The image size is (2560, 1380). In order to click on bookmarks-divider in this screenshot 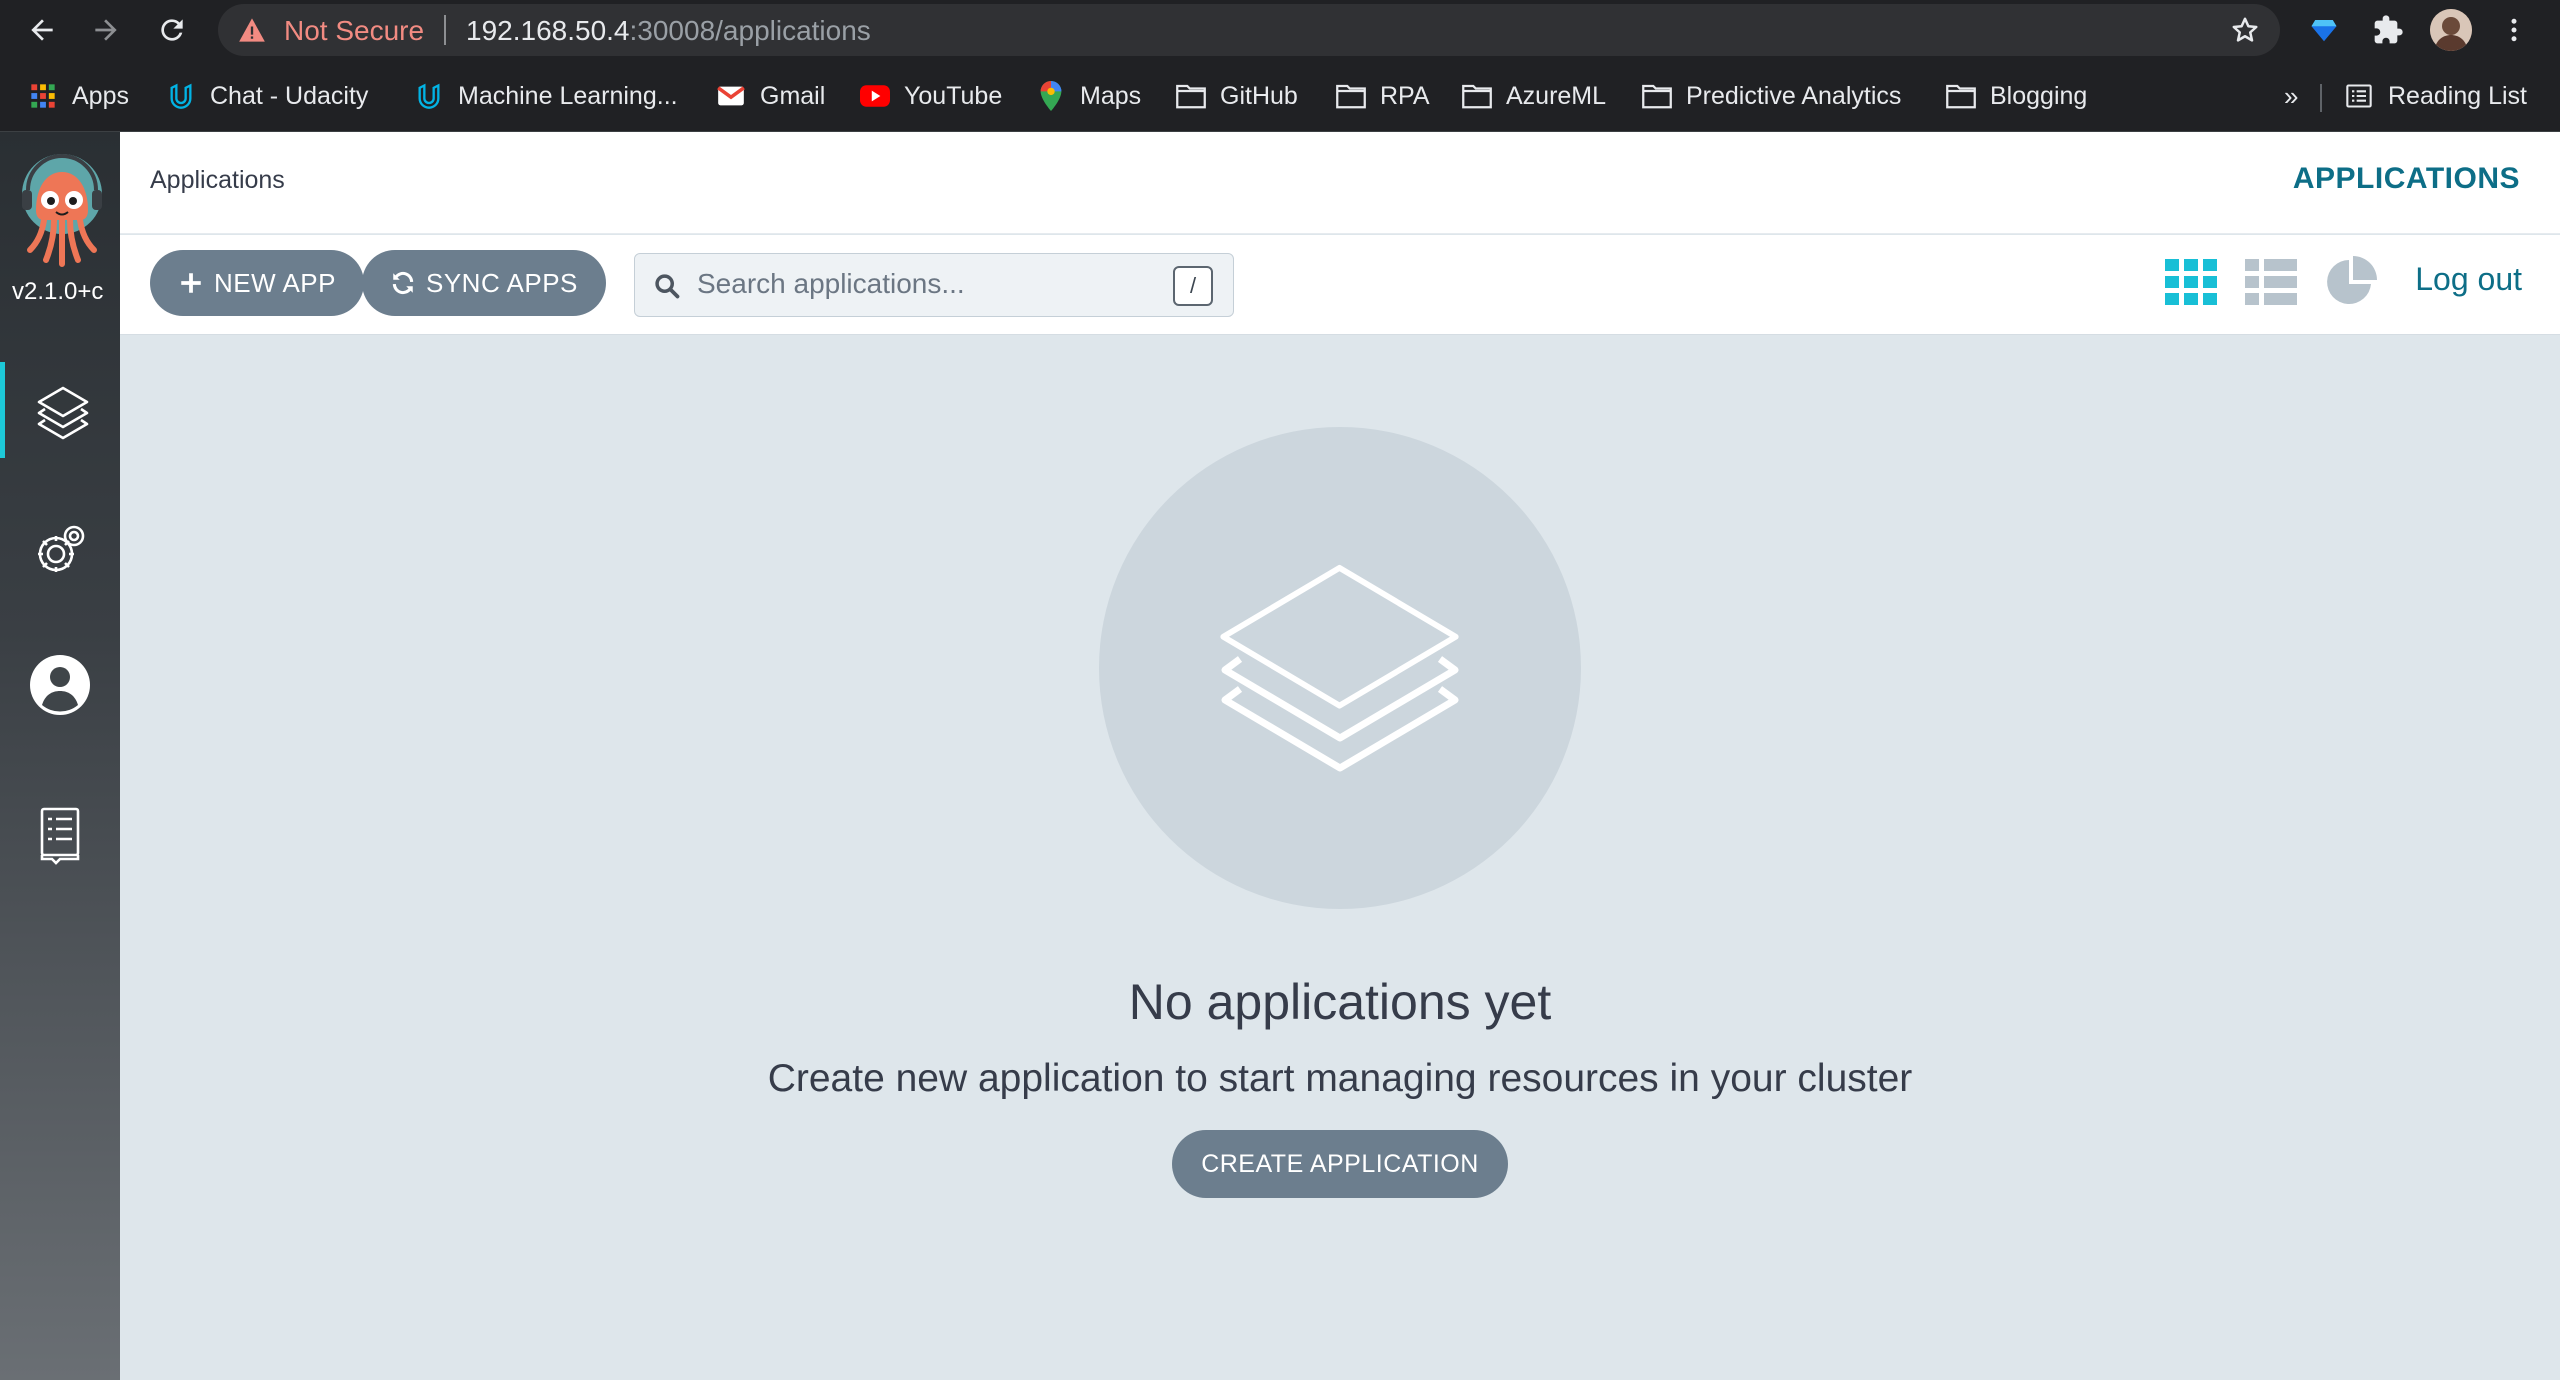, I will do `click(2321, 98)`.